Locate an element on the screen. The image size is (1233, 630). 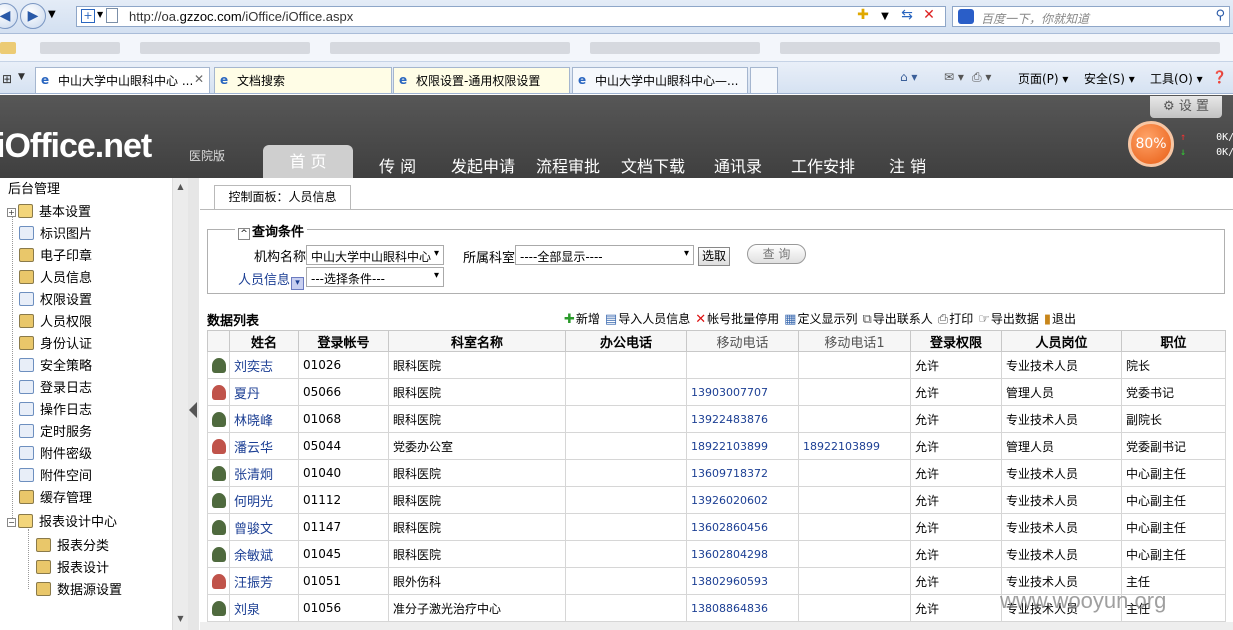
nav-download: 文档下载 is located at coordinates (653, 165).